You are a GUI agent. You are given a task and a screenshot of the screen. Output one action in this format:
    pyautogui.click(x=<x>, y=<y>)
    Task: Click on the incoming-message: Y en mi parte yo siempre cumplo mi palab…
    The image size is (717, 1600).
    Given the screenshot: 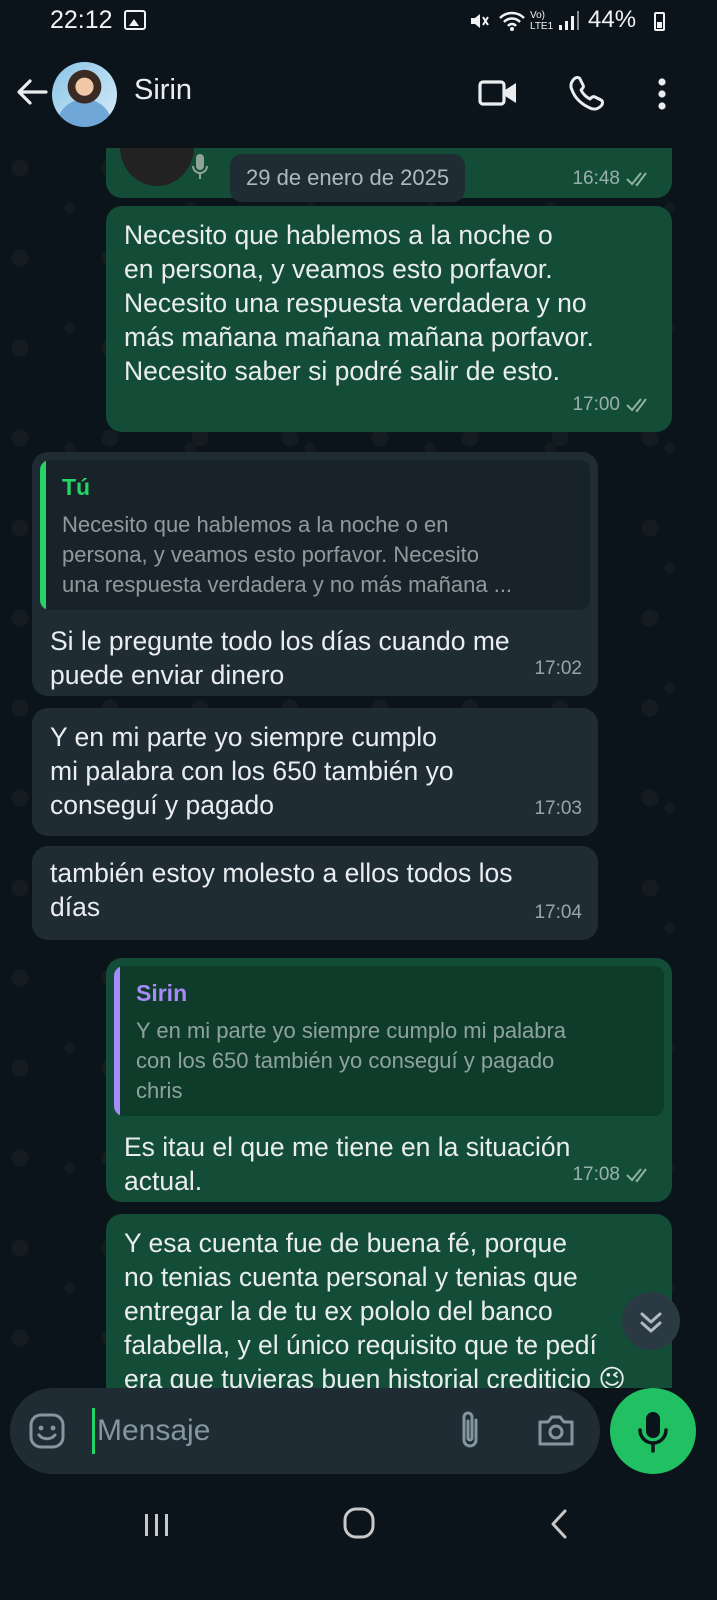 What is the action you would take?
    pyautogui.click(x=315, y=772)
    